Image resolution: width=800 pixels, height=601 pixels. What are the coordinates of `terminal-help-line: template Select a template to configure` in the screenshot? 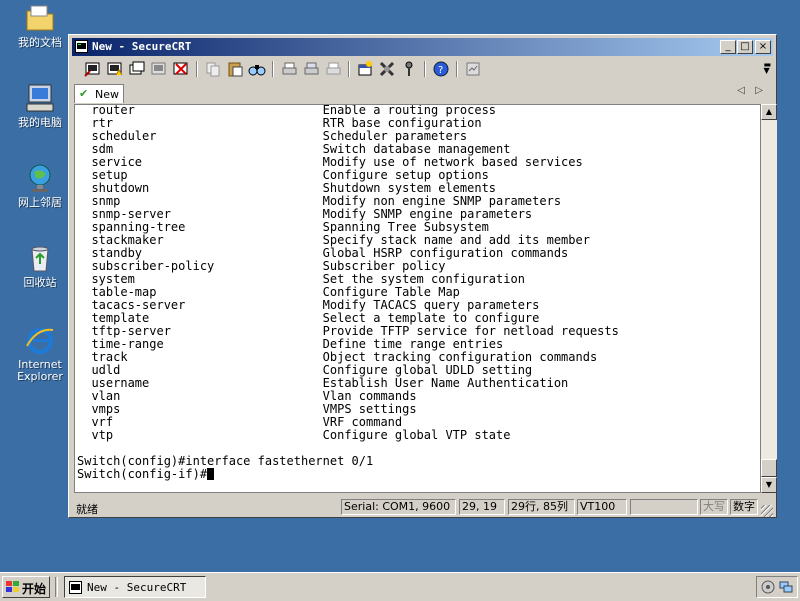 It's located at (308, 318).